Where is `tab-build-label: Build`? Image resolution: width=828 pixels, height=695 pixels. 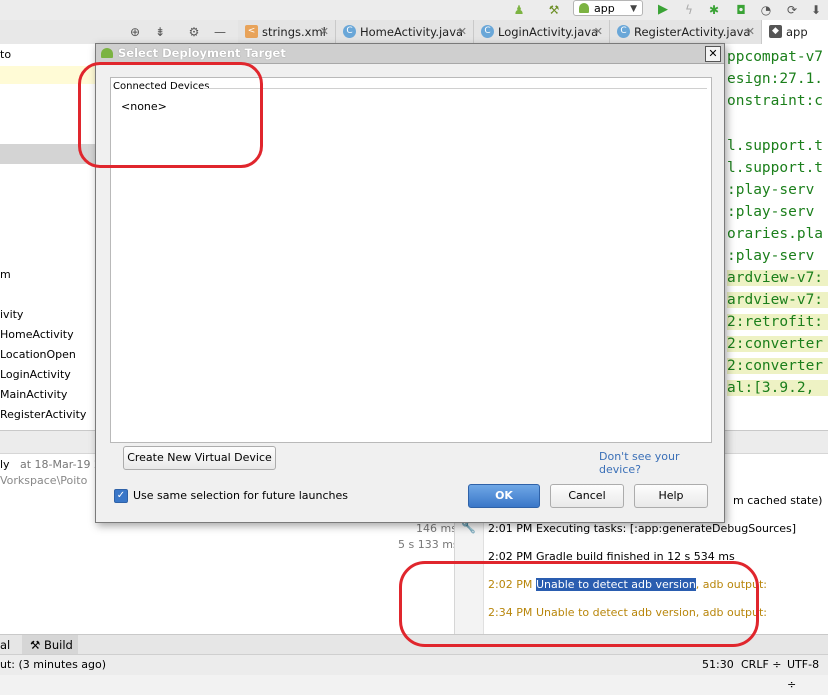 tab-build-label: Build is located at coordinates (58, 645).